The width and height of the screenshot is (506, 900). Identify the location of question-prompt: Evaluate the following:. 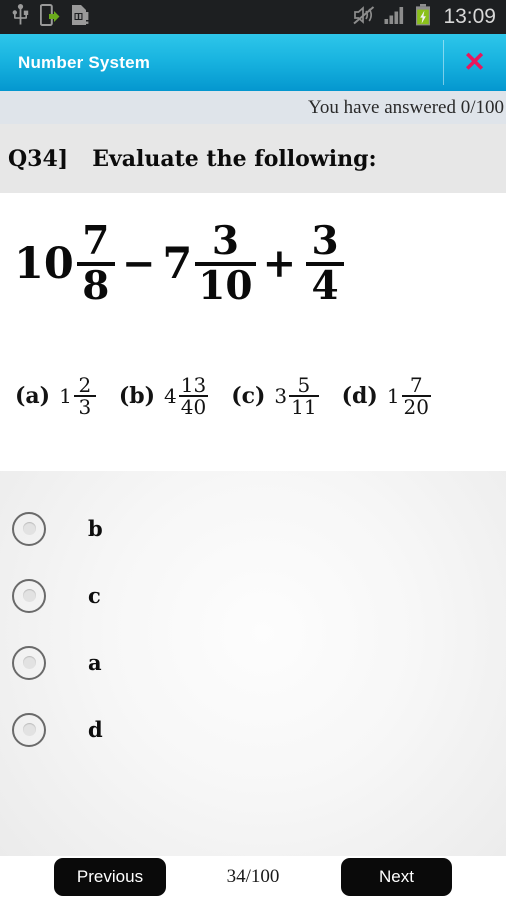
(234, 158).